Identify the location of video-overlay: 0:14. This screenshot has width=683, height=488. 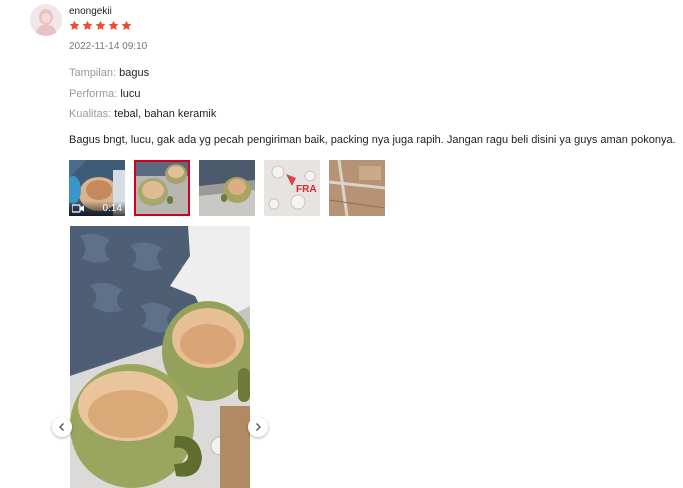
(97, 208).